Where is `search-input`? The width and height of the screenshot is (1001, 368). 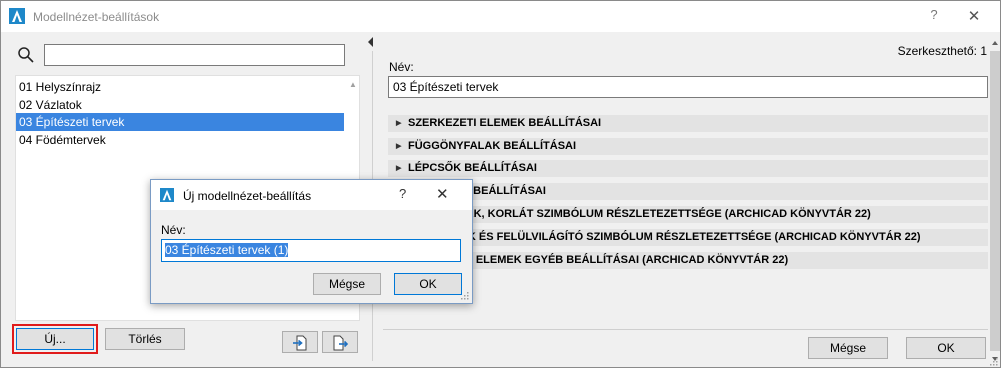 search-input is located at coordinates (194, 55).